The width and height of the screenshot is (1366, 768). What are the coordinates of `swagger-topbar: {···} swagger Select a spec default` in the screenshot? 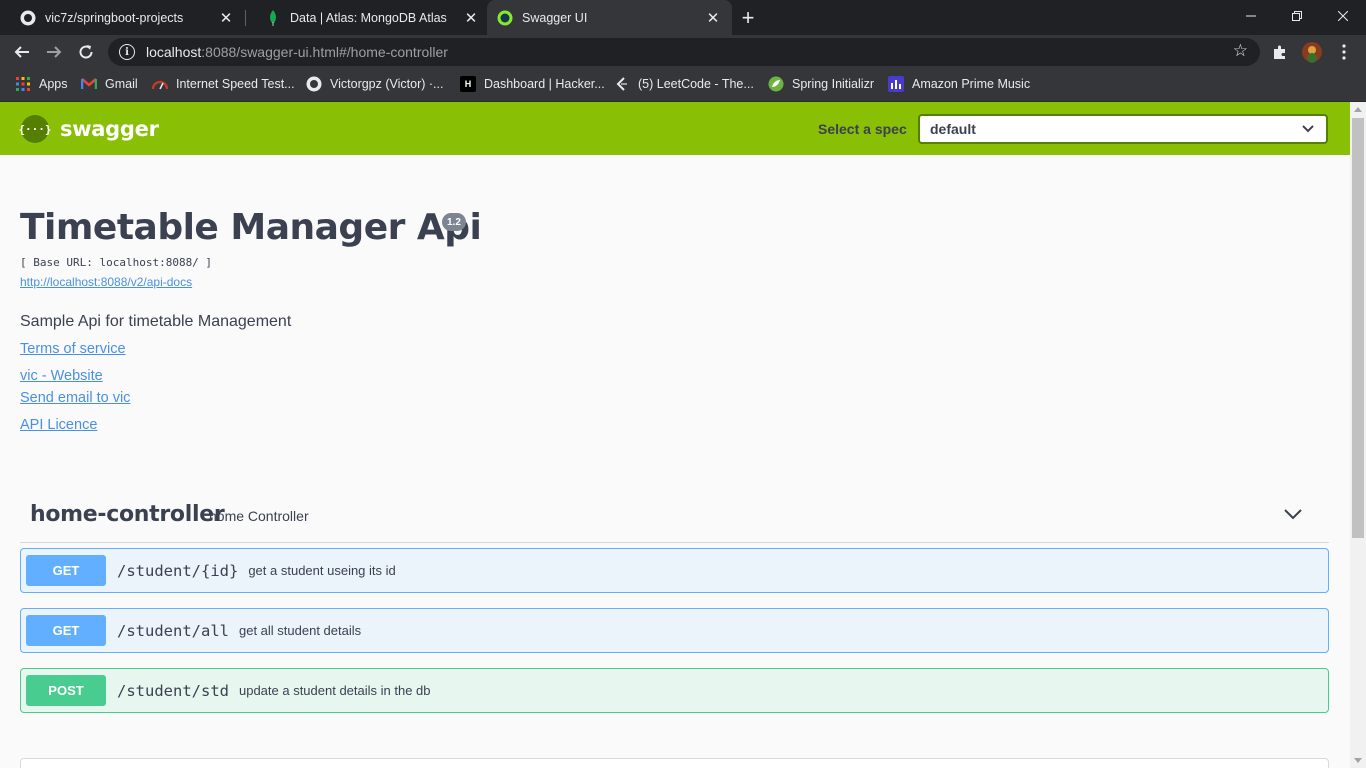 It's located at (675, 128).